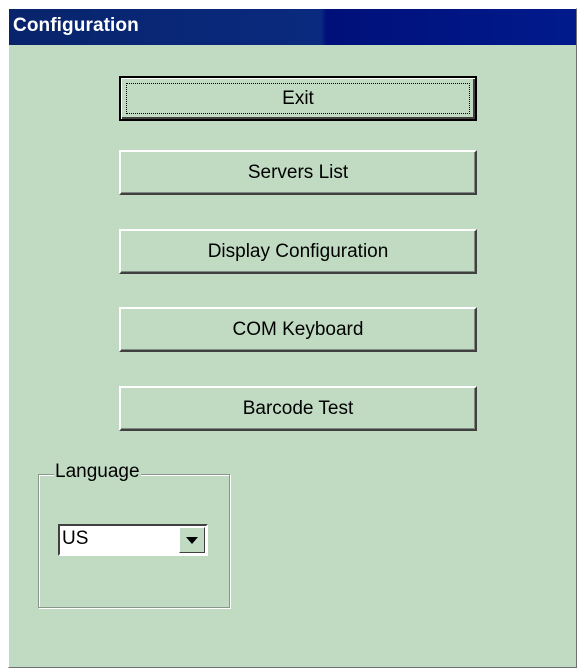 The height and width of the screenshot is (670, 581). I want to click on com-keyboard-button: COM Keyboard, so click(298, 329).